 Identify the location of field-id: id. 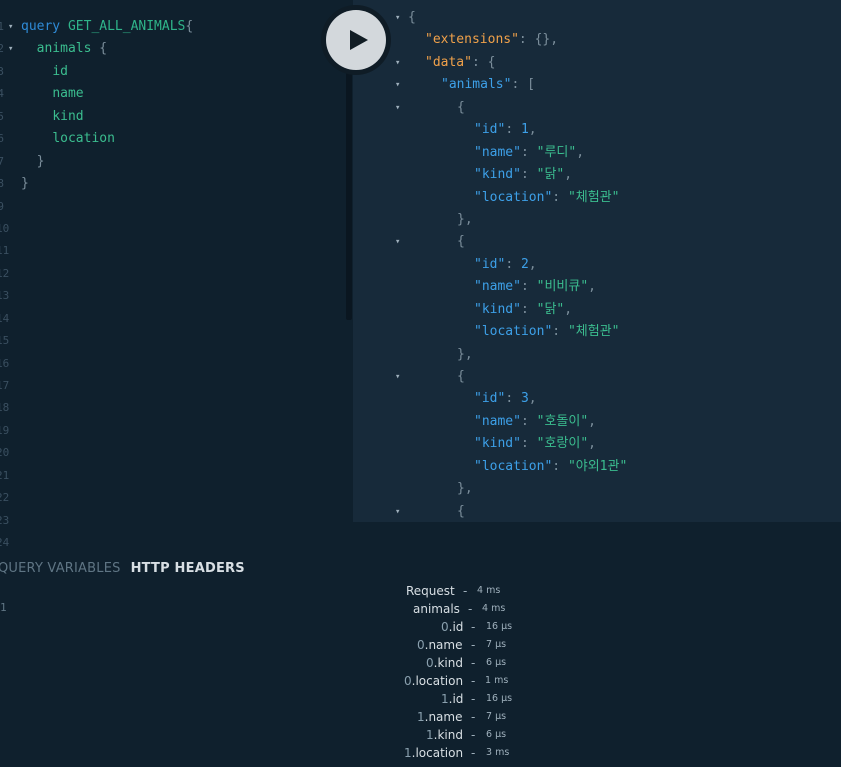
(60, 71).